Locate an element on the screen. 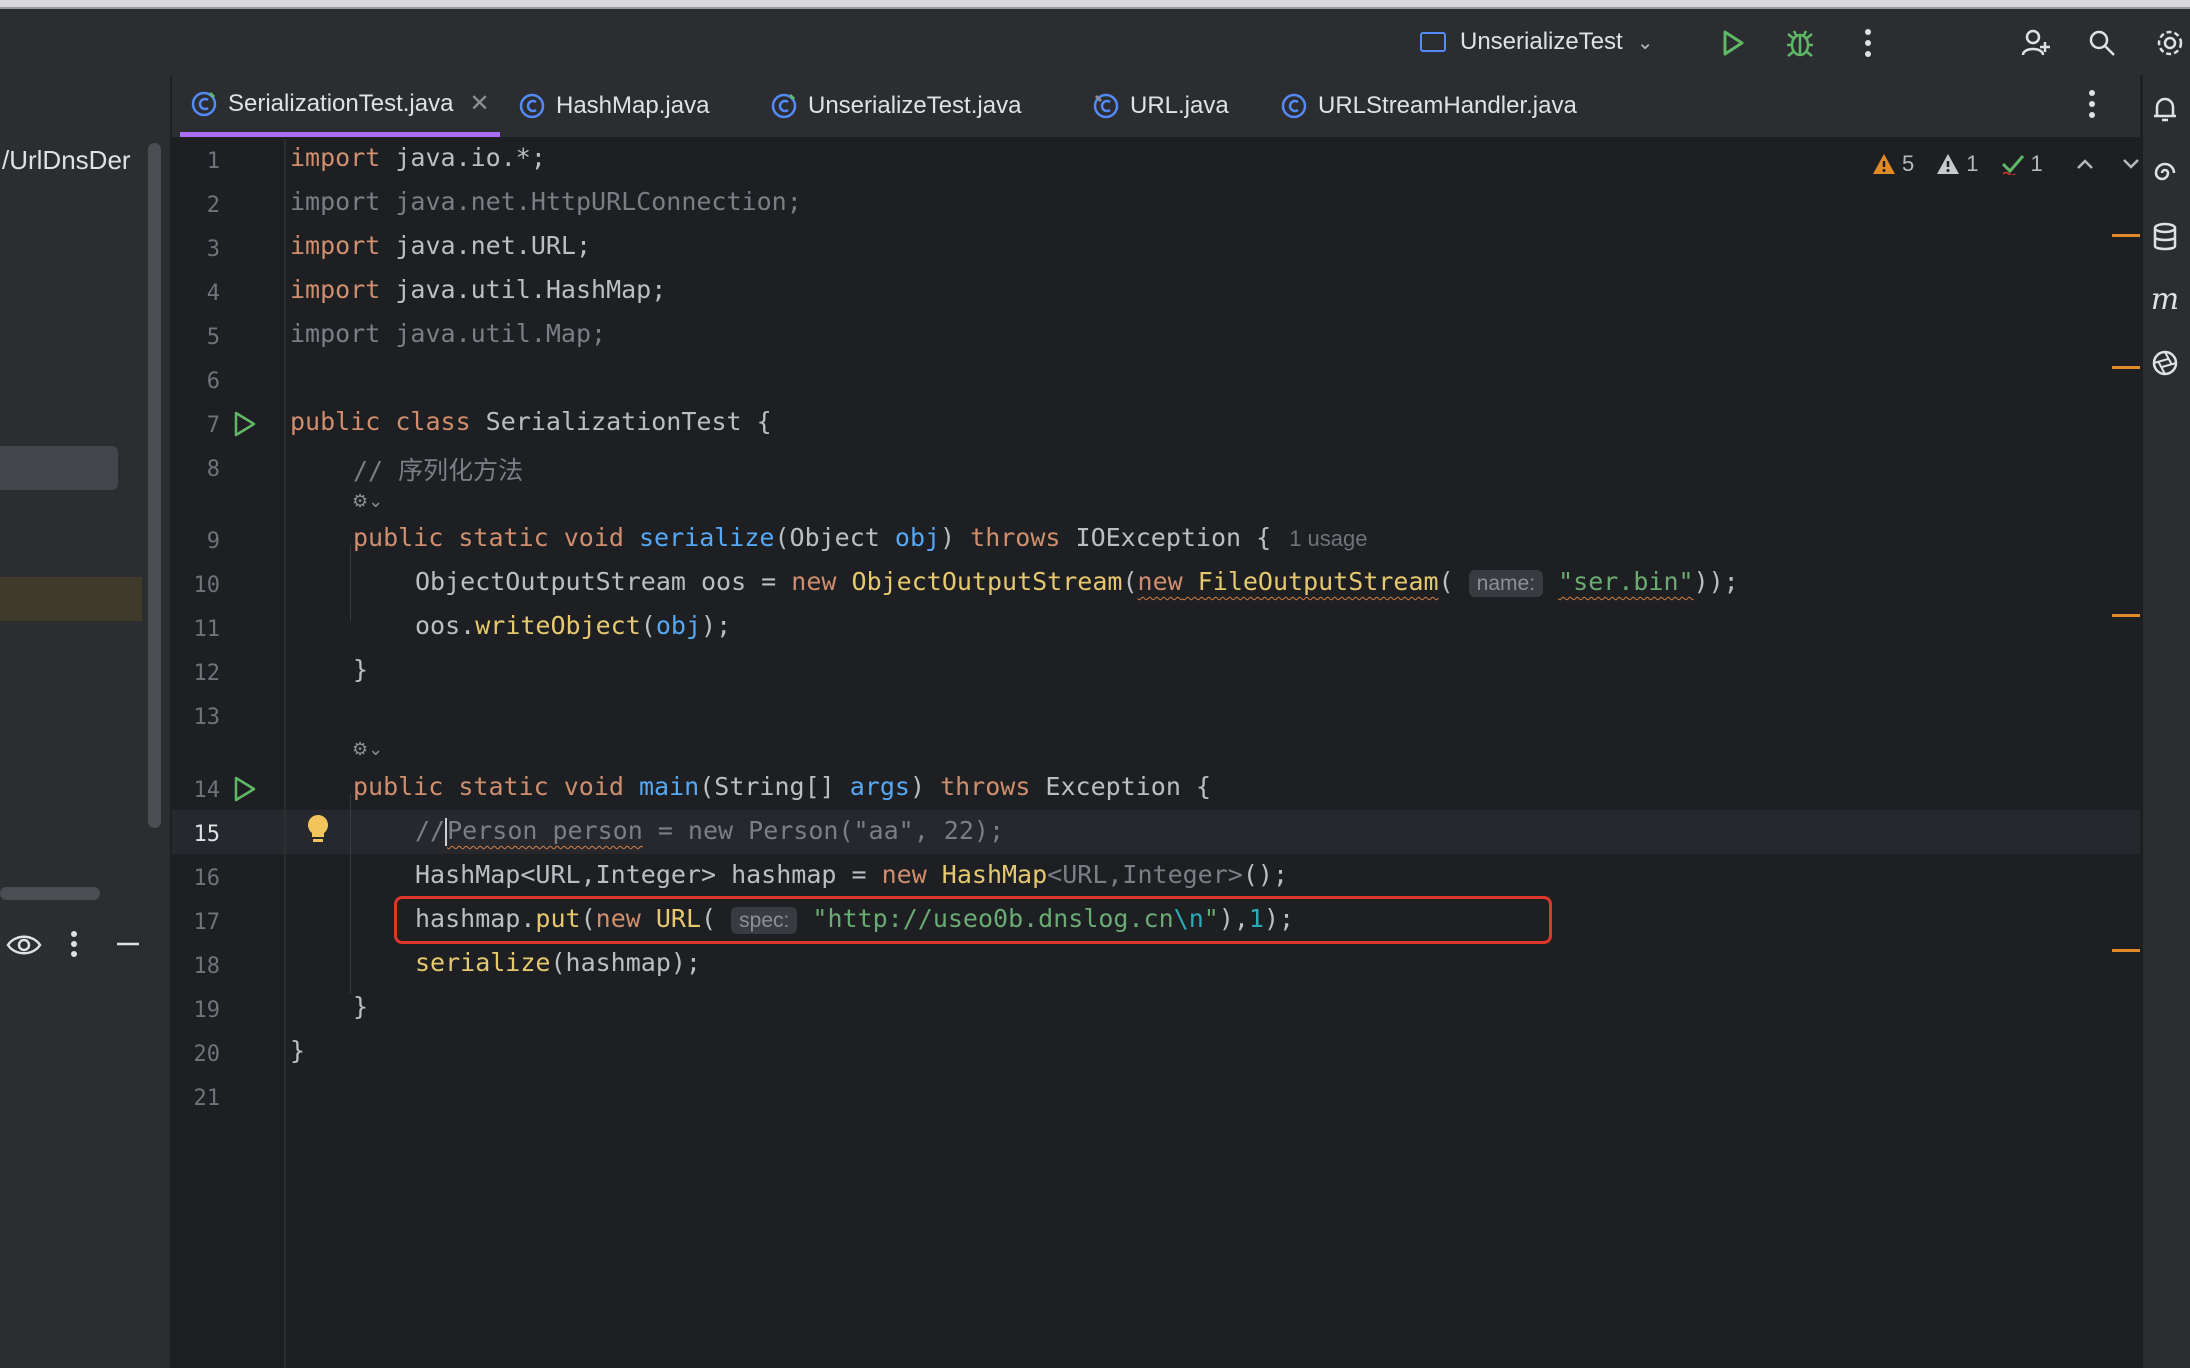 The height and width of the screenshot is (1368, 2190). typo-count: 1 is located at coordinates (2022, 164).